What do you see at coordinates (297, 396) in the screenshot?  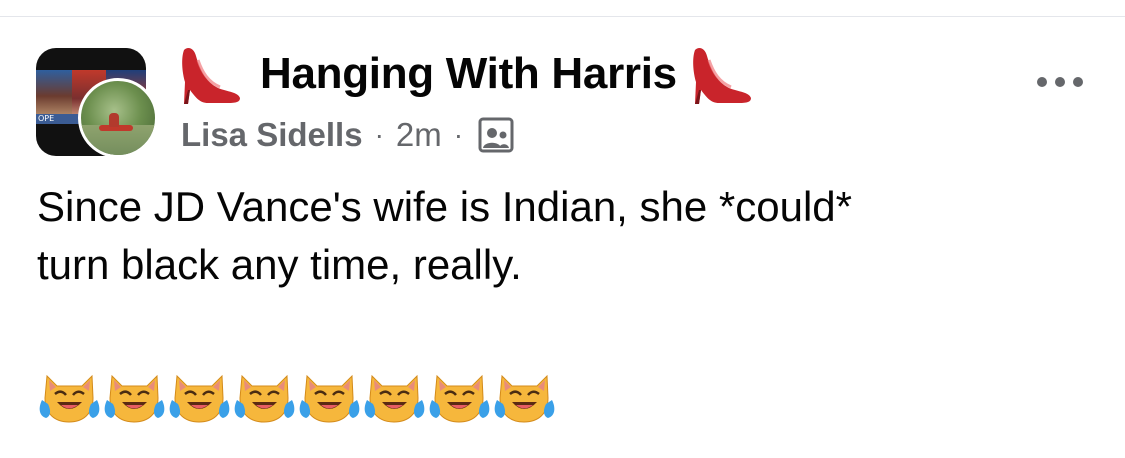 I see `emoji-row` at bounding box center [297, 396].